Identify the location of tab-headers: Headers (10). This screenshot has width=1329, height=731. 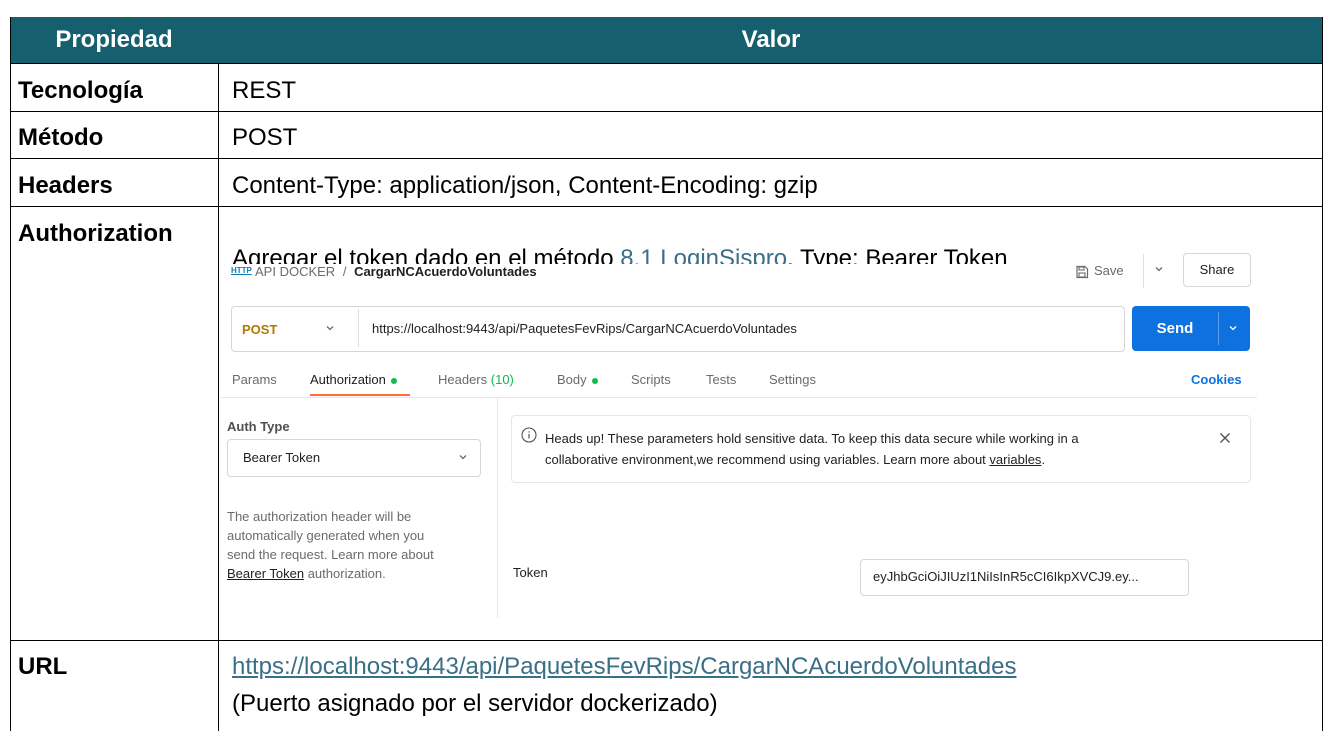
(476, 379).